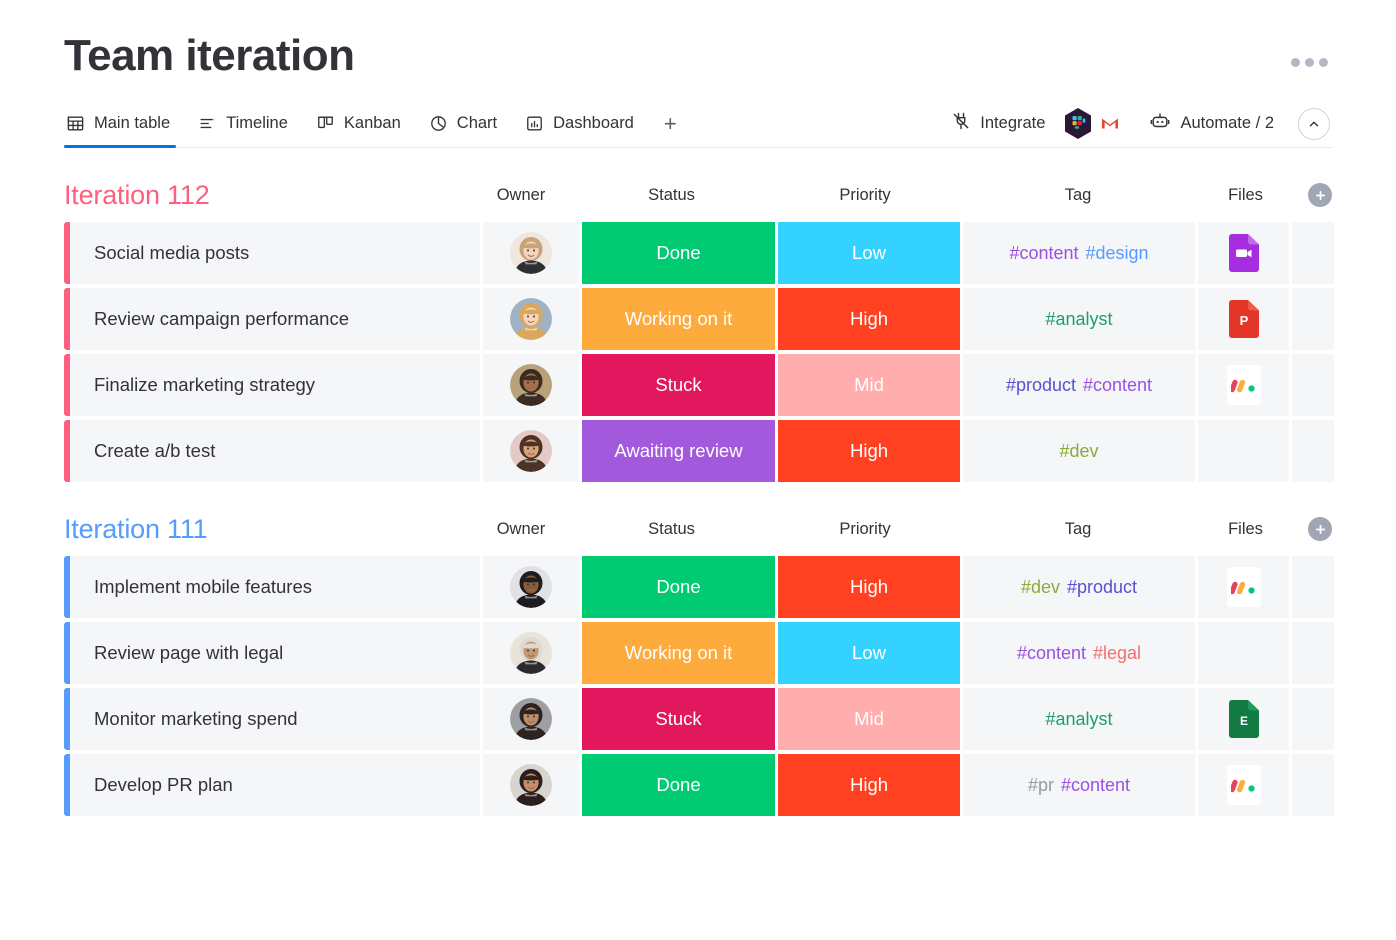 This screenshot has width=1396, height=940. What do you see at coordinates (1080, 253) in the screenshot?
I see `tag-cell: #content #design` at bounding box center [1080, 253].